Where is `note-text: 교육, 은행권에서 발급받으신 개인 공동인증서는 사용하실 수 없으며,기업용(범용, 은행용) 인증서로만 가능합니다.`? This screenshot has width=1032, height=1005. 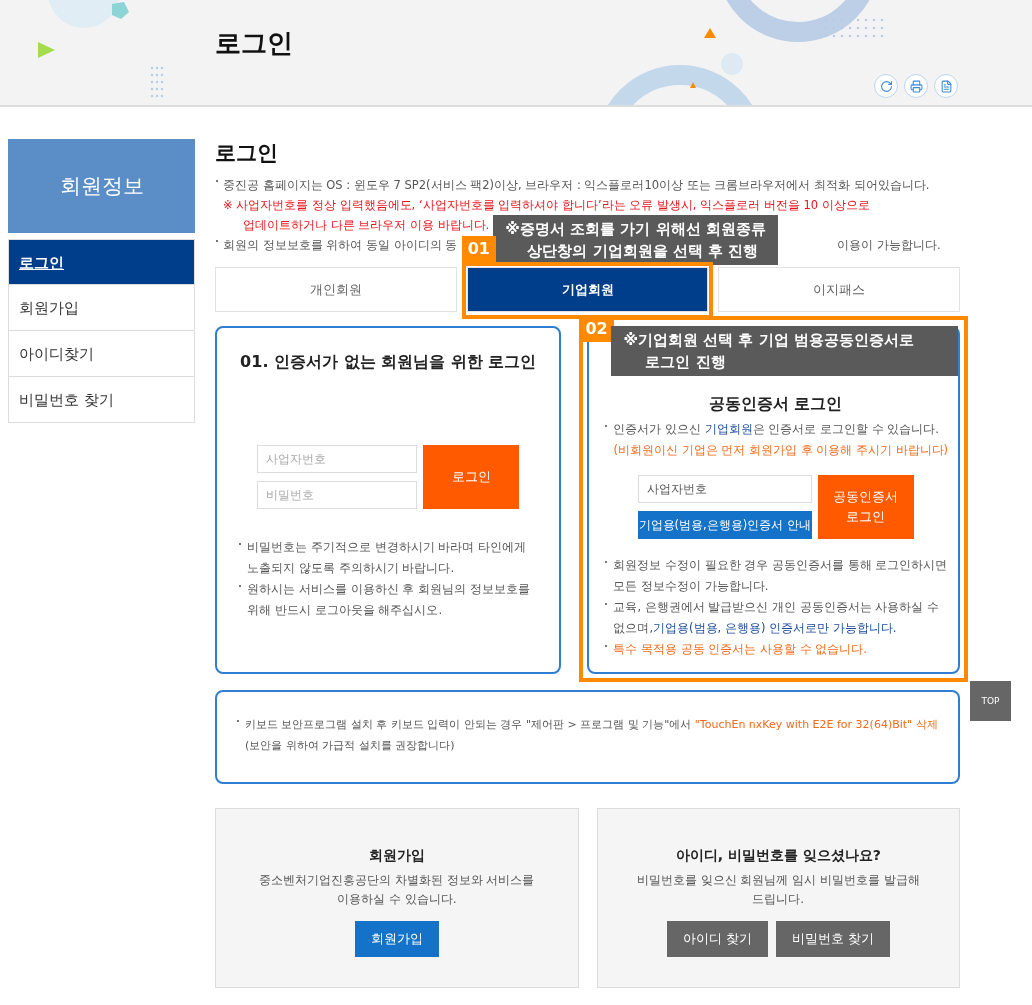
note-text: 교육, 은행권에서 발급받으신 개인 공동인증서는 사용하실 수 없으며,기업용(범용, 은행용) 인증서로만 가능합니다. is located at coordinates (775, 618).